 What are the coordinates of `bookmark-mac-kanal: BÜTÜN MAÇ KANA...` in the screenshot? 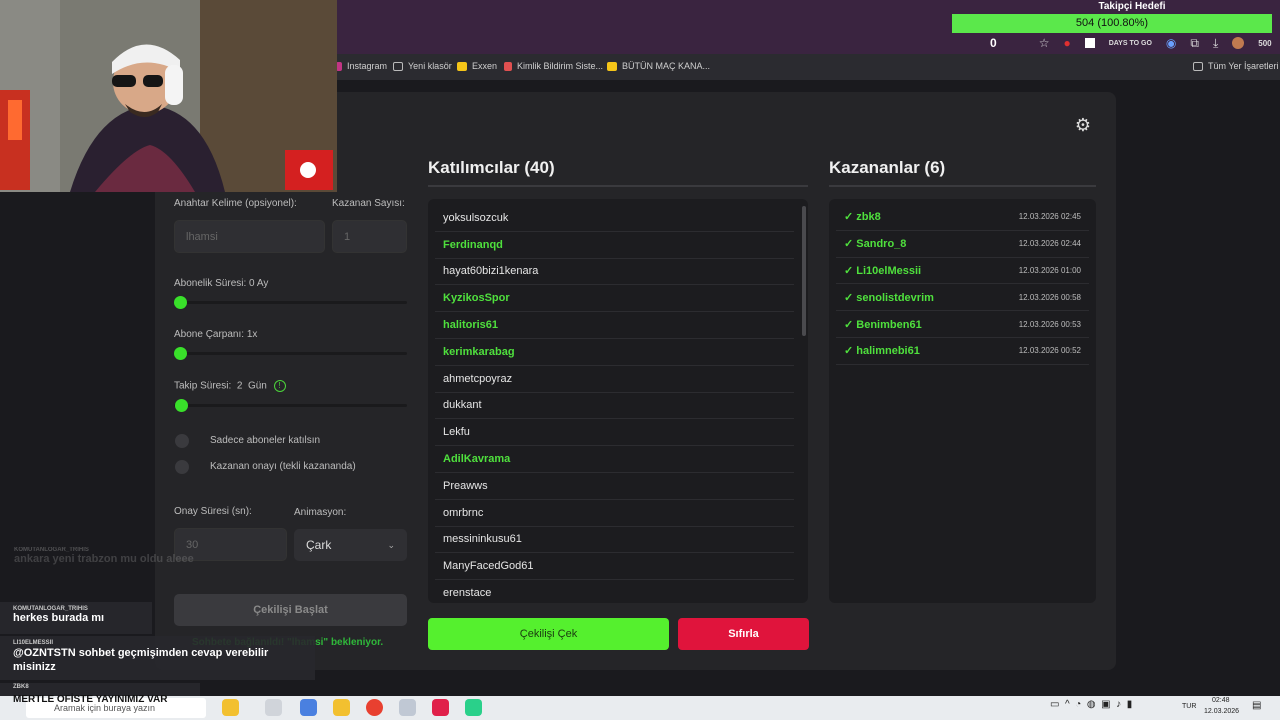 It's located at (658, 66).